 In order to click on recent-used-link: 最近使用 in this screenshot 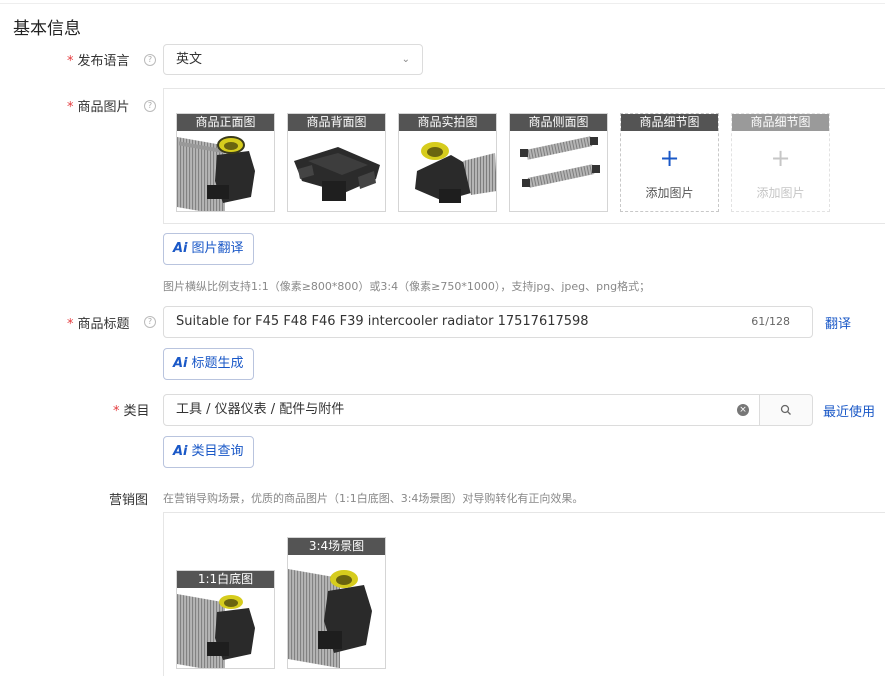, I will do `click(849, 410)`.